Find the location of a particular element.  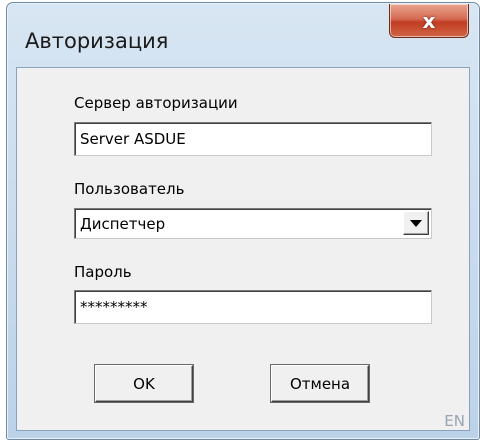

close-button: x is located at coordinates (429, 21).